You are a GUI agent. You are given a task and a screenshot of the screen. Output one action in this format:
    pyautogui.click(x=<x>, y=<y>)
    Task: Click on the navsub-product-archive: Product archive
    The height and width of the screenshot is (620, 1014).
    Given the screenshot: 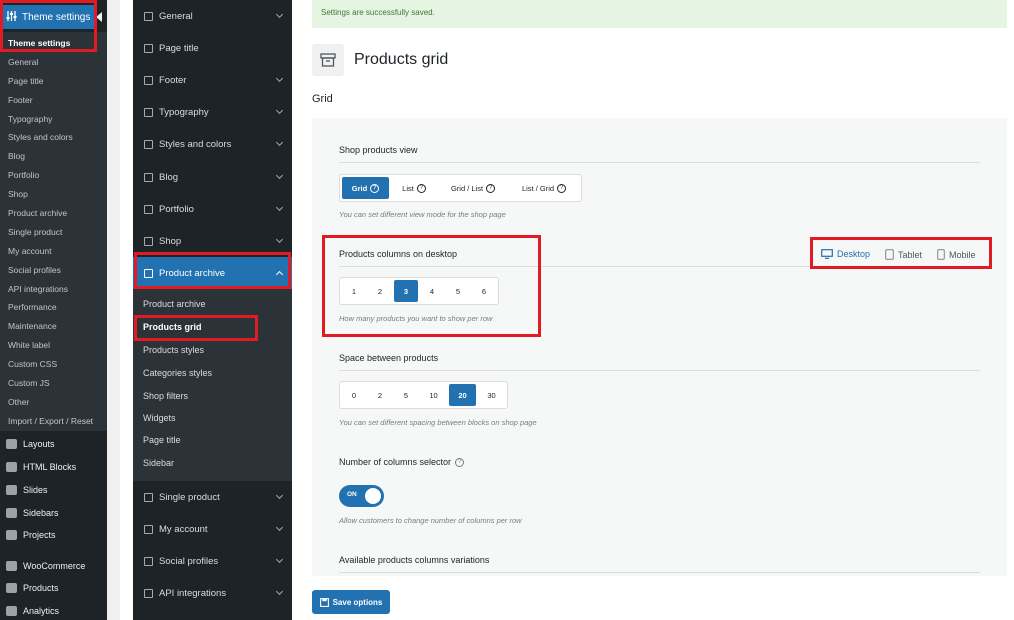 What is the action you would take?
    pyautogui.click(x=174, y=304)
    